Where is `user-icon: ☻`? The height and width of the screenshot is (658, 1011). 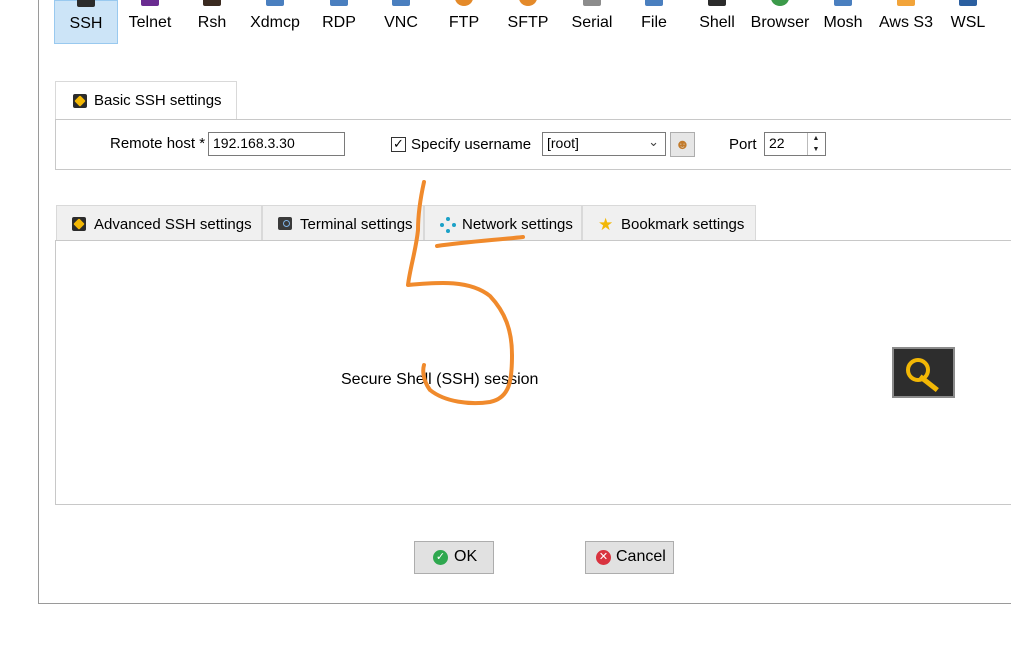
user-icon: ☻ is located at coordinates (682, 144).